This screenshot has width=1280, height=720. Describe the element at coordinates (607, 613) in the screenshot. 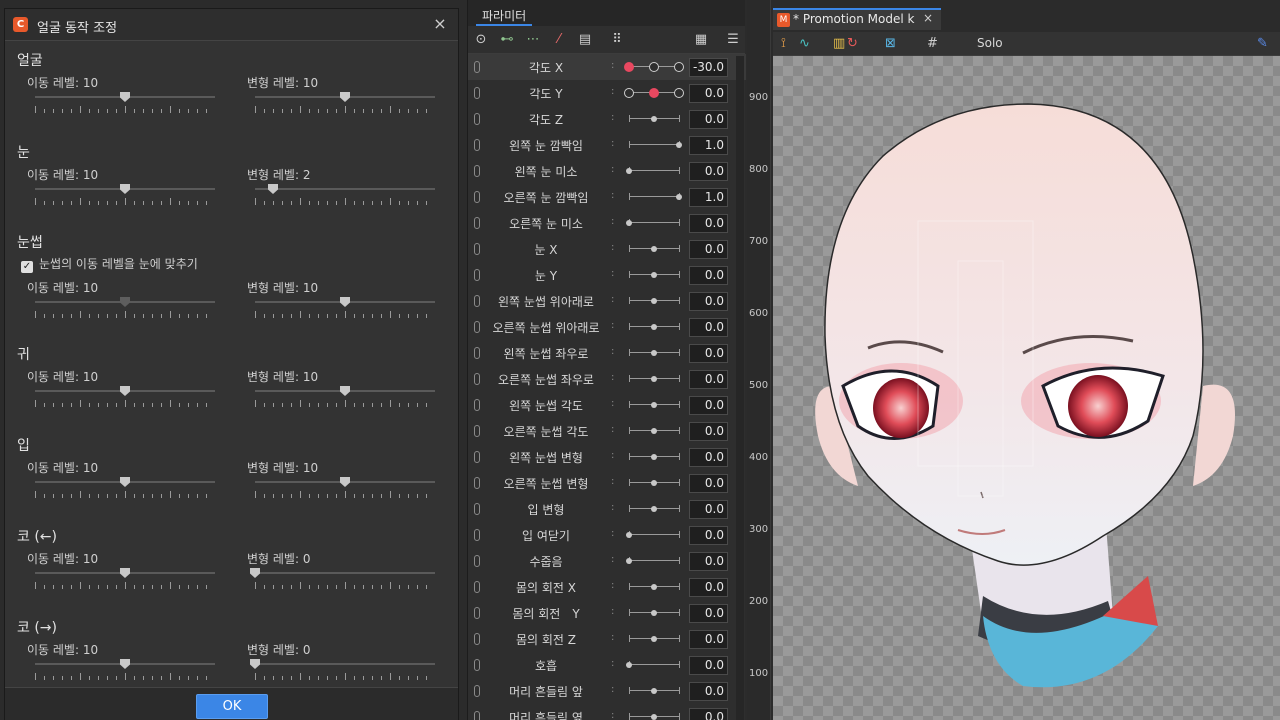

I see `parameter-row: 몸의 회전 Y: 0.0` at that location.